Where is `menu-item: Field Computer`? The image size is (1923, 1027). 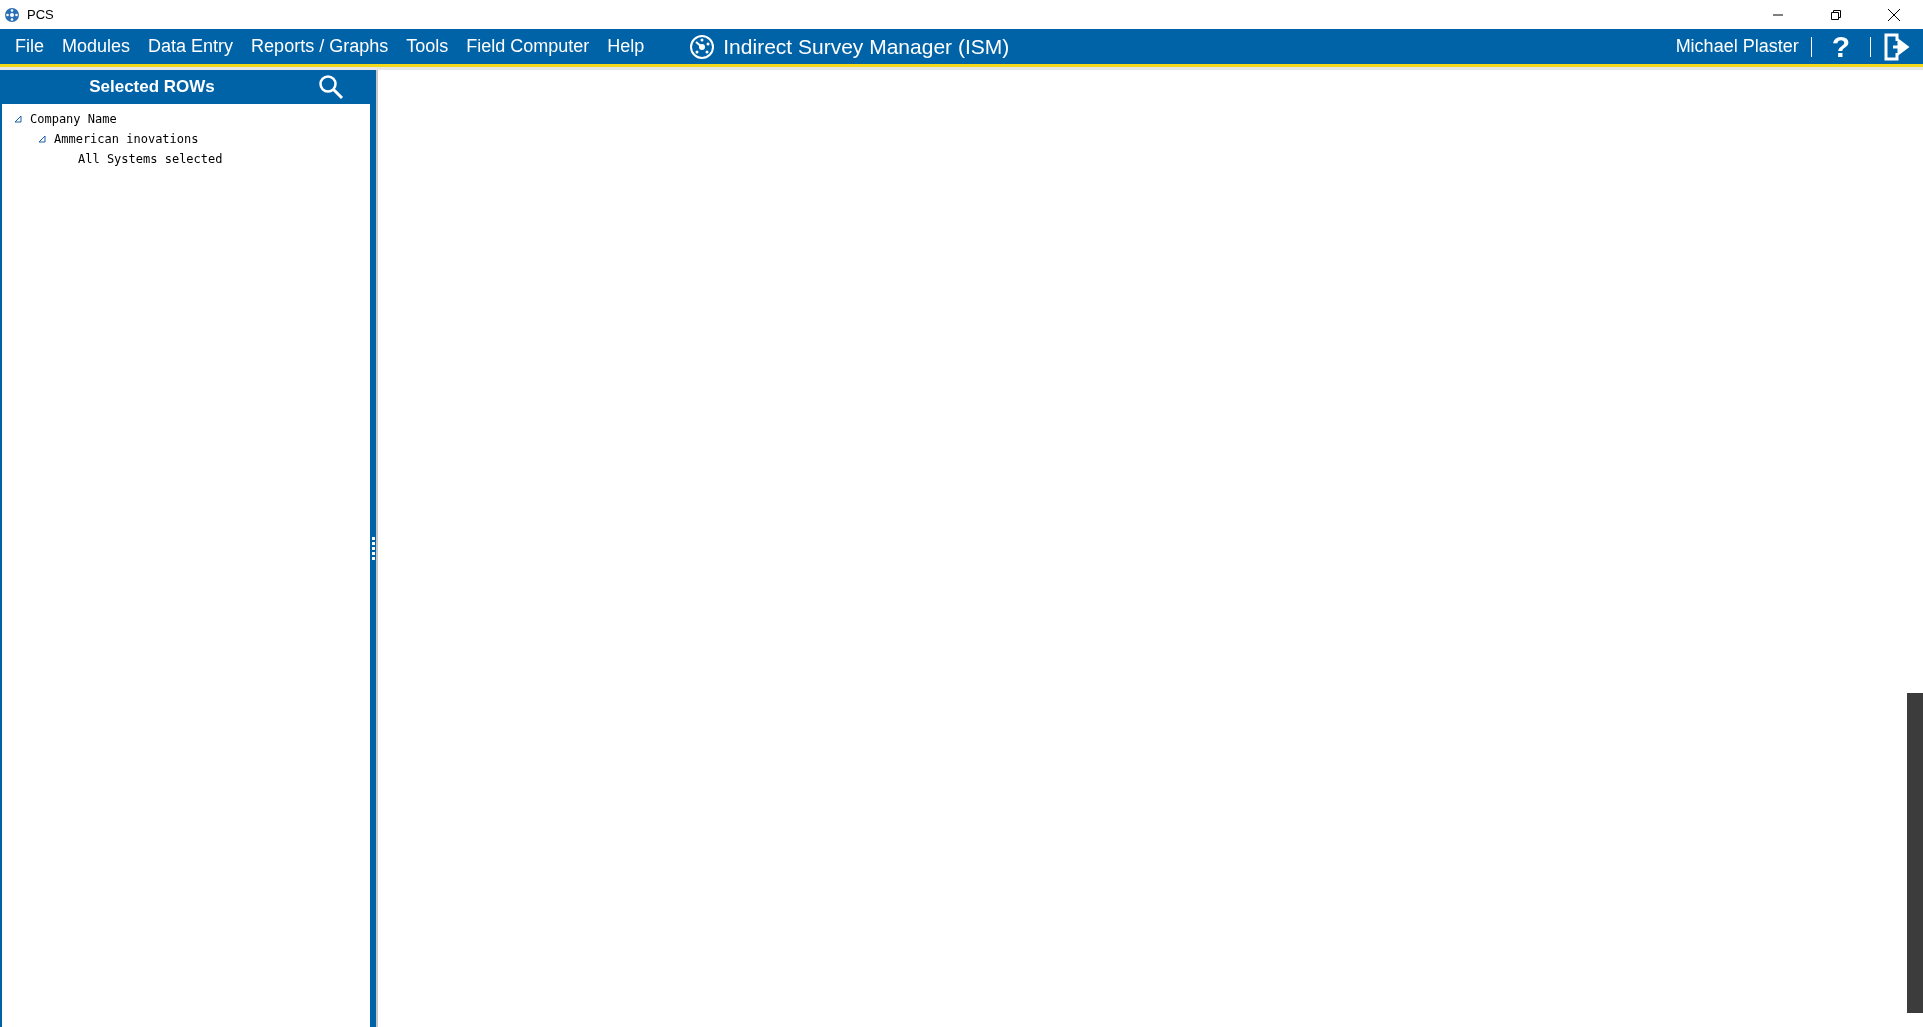
menu-item: Field Computer is located at coordinates (528, 46).